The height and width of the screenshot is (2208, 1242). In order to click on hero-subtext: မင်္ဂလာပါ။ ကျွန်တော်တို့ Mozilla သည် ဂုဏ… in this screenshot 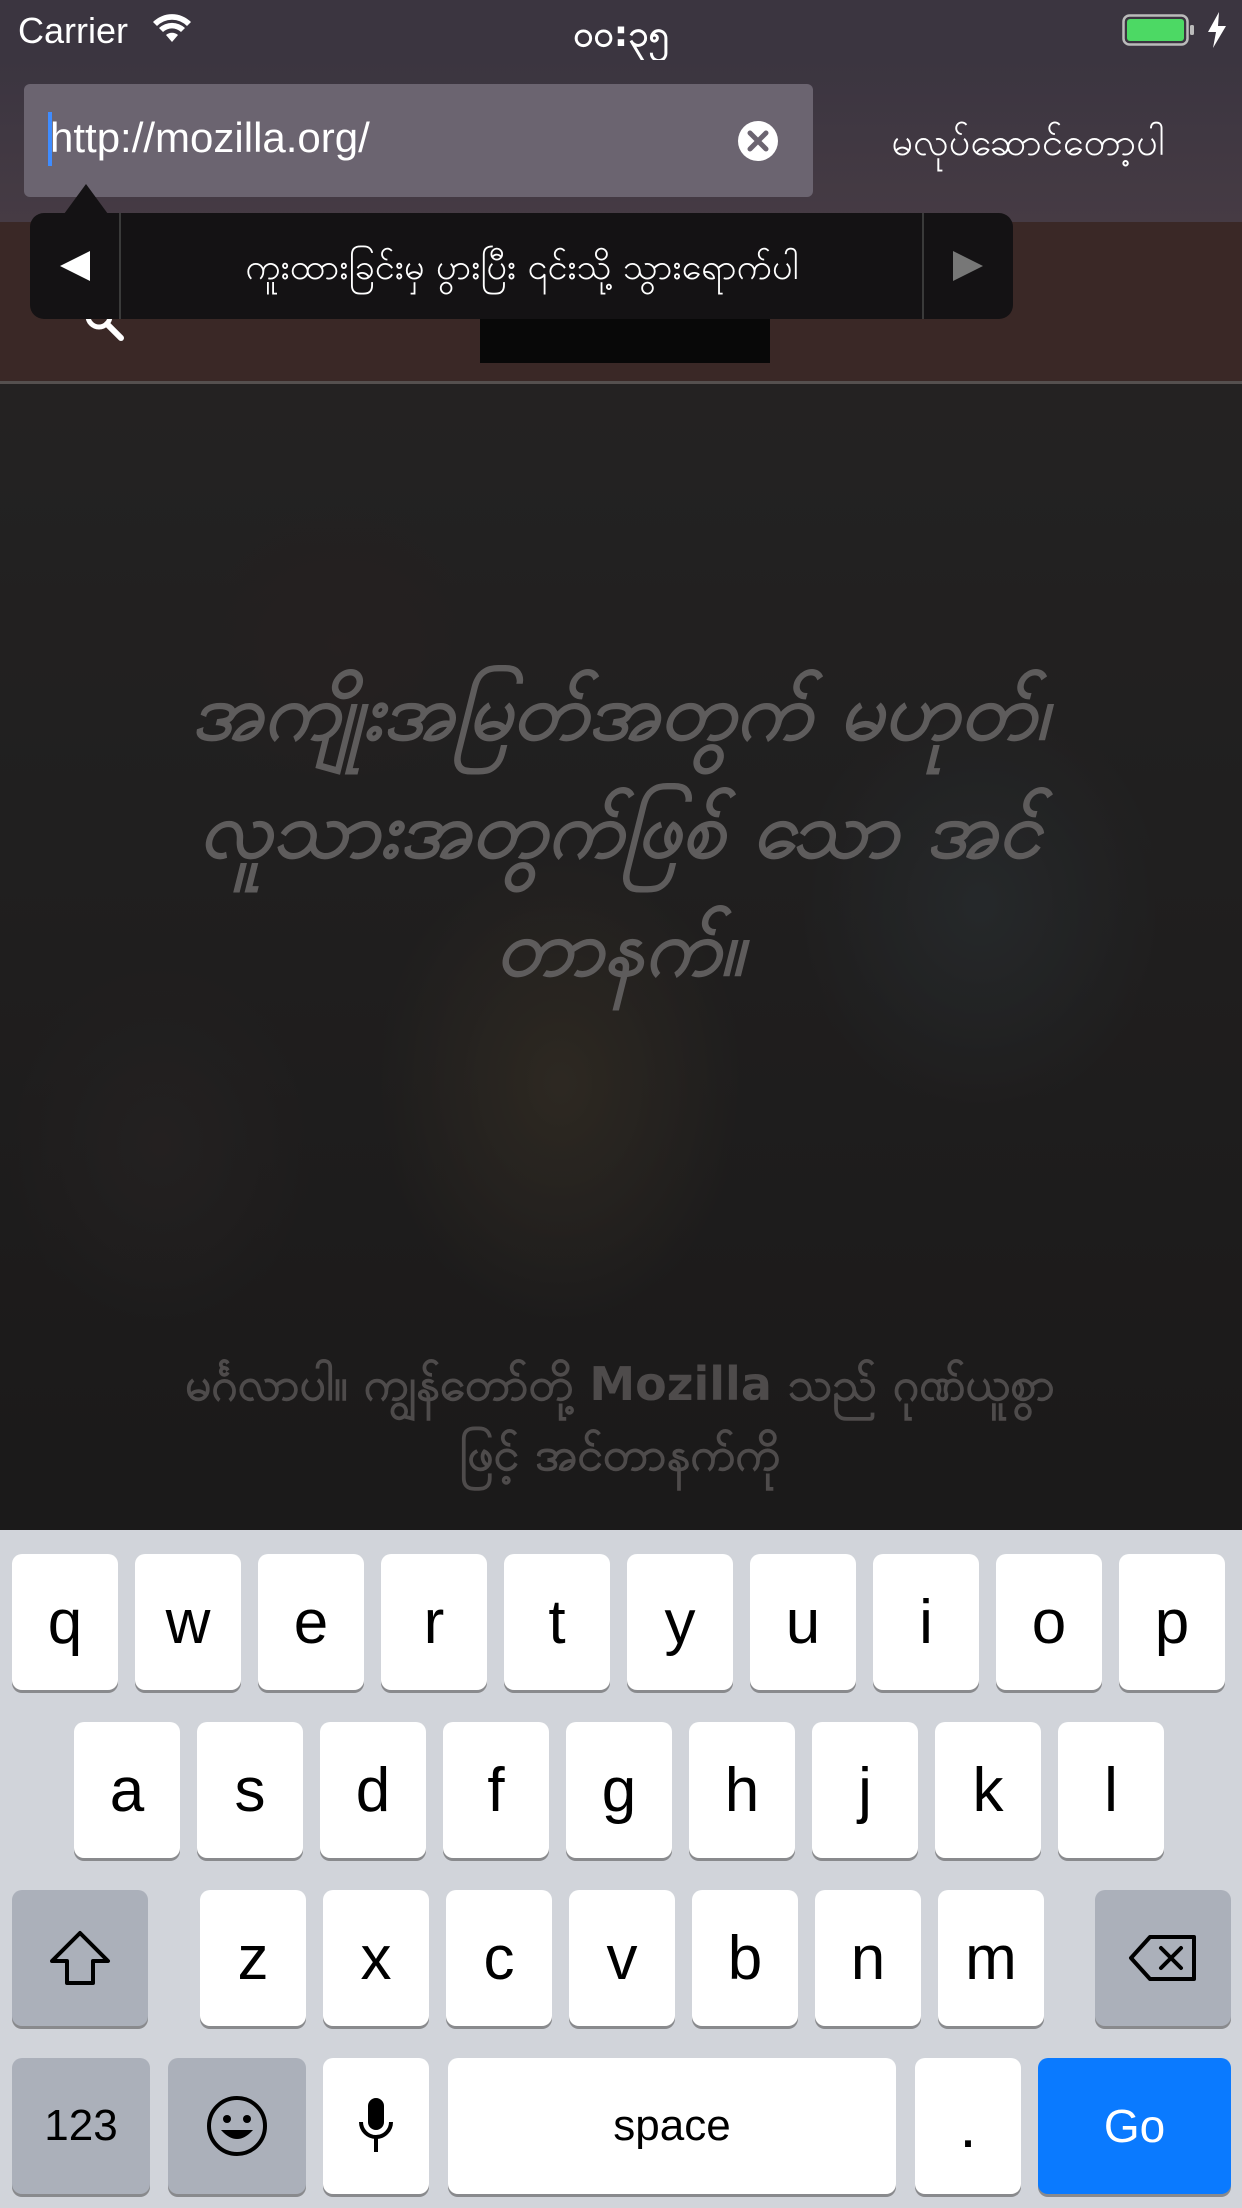, I will do `click(620, 1419)`.